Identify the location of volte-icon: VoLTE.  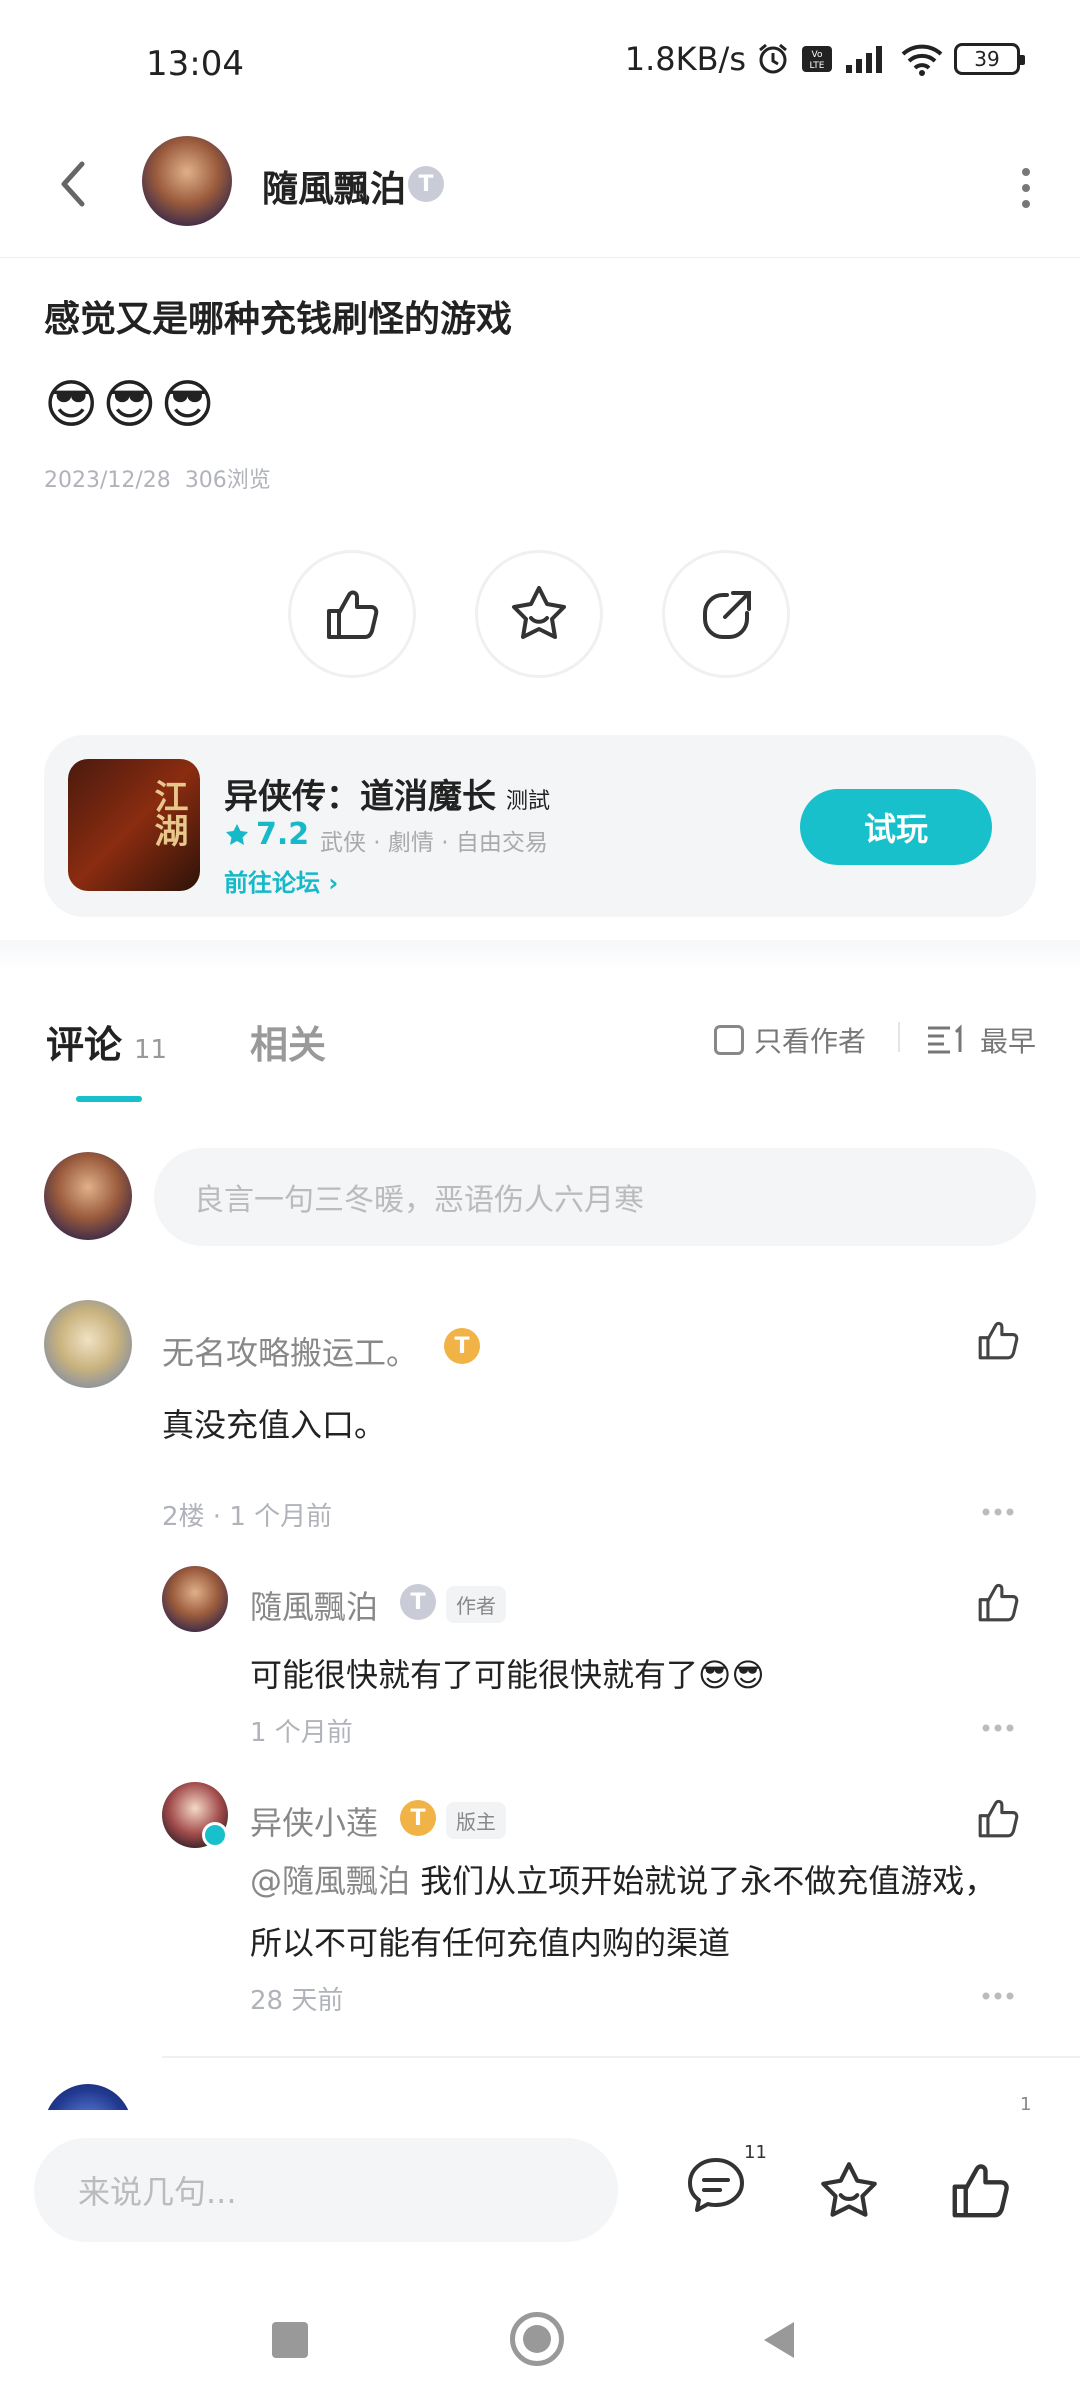
(817, 59).